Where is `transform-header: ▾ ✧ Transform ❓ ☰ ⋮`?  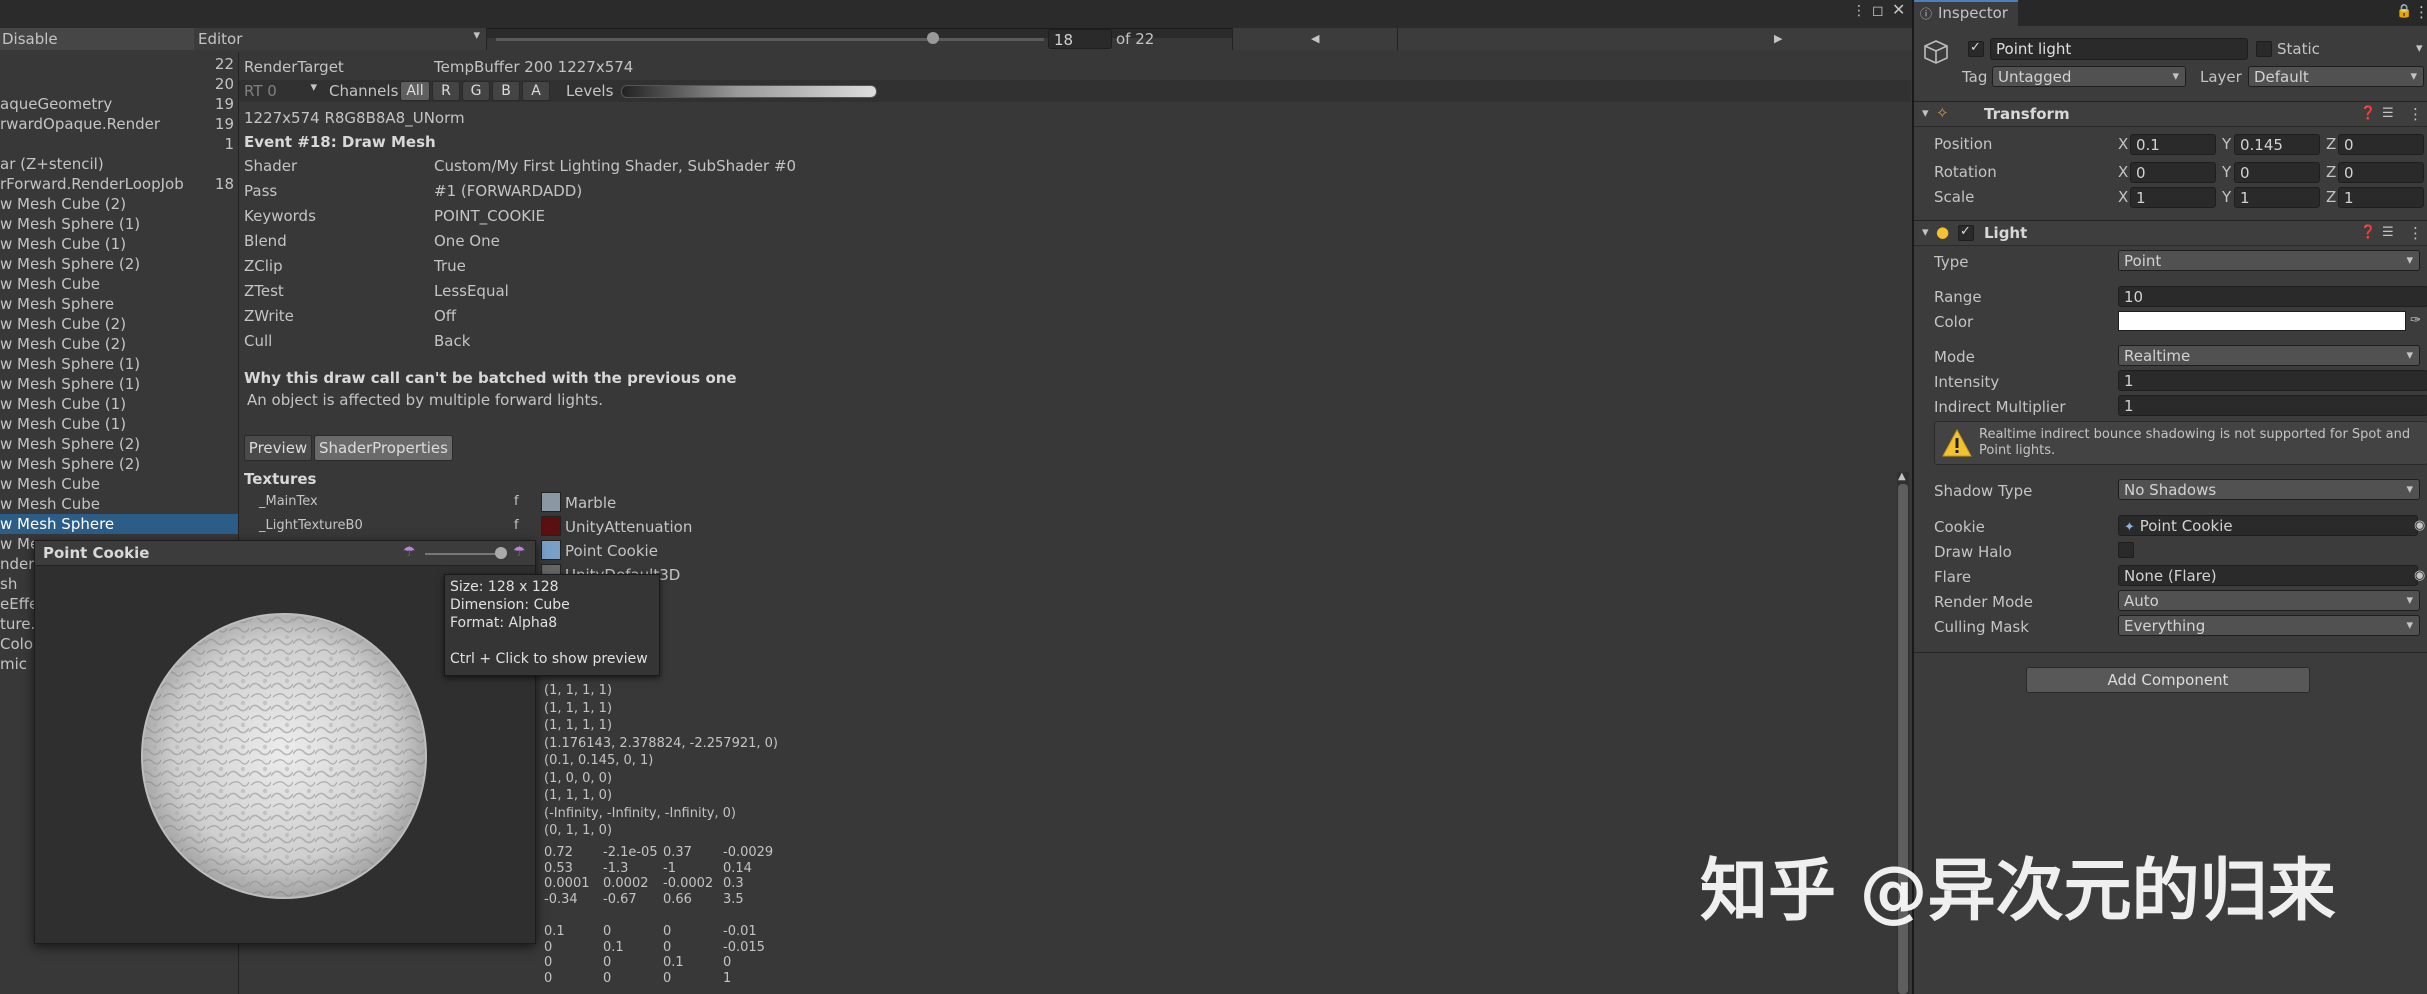 transform-header: ▾ ✧ Transform ❓ ☰ ⋮ is located at coordinates (2170, 114).